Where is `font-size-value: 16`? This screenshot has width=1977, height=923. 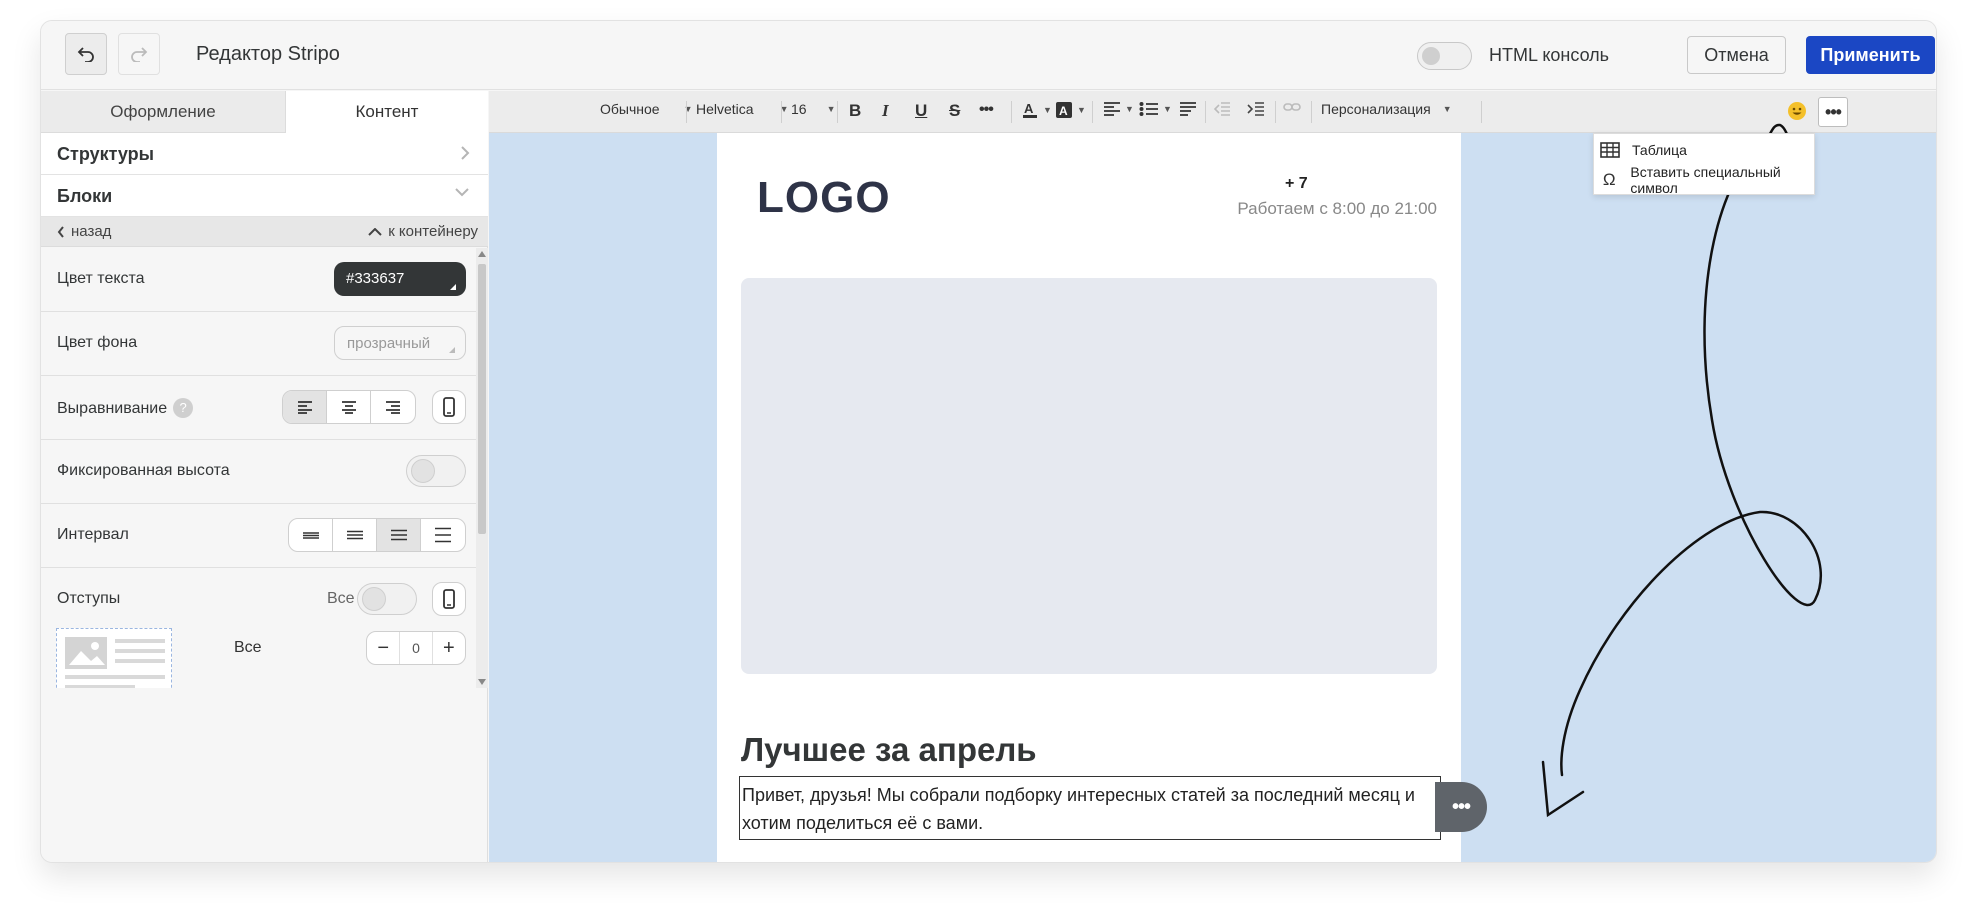
font-size-value: 16 is located at coordinates (799, 109).